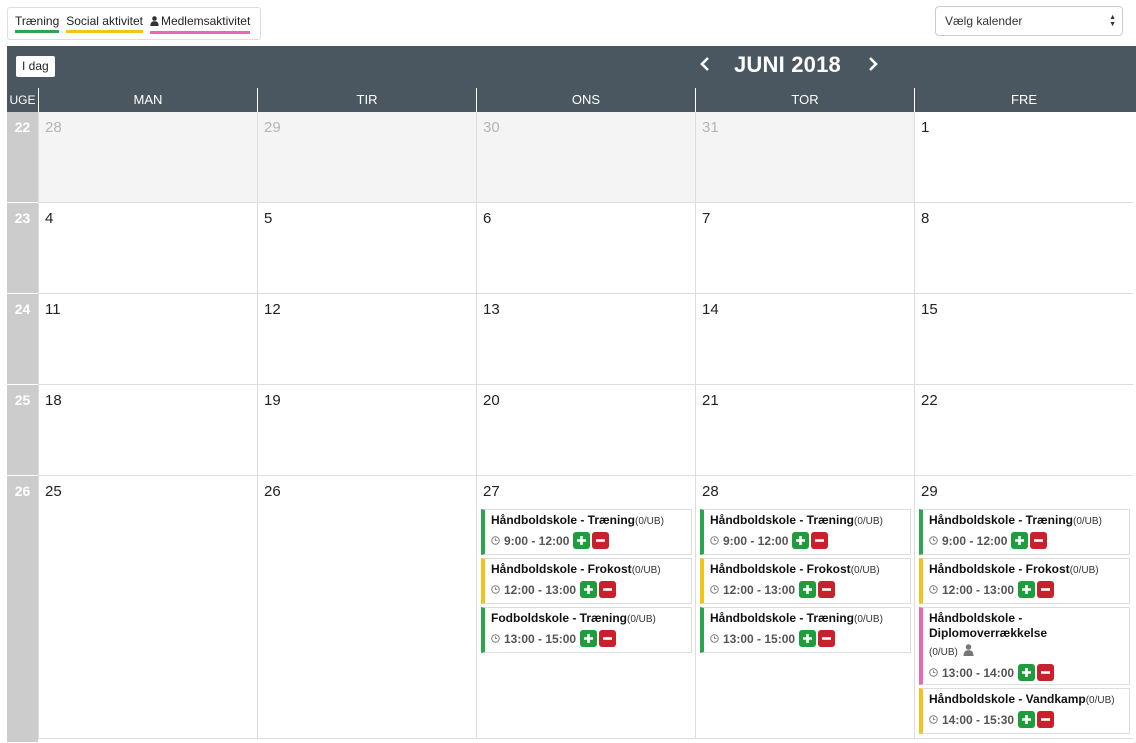 This screenshot has width=1136, height=743. Describe the element at coordinates (585, 430) in the screenshot. I see `day-cell: 20` at that location.